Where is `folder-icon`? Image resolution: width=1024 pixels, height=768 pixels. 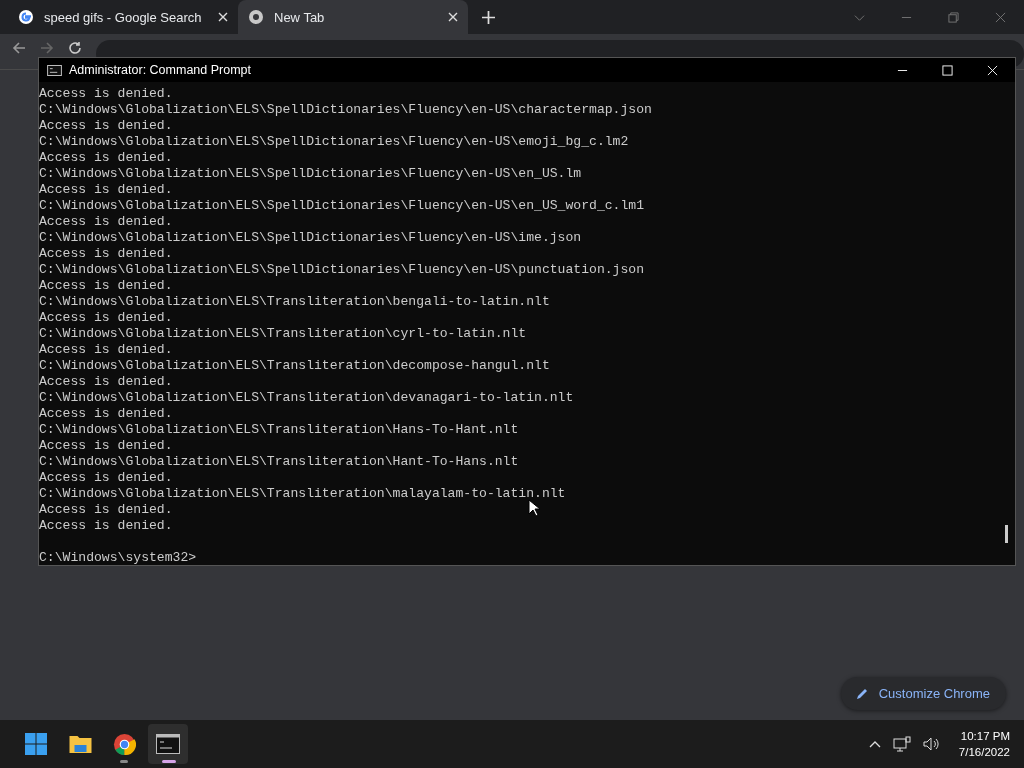 folder-icon is located at coordinates (80, 744).